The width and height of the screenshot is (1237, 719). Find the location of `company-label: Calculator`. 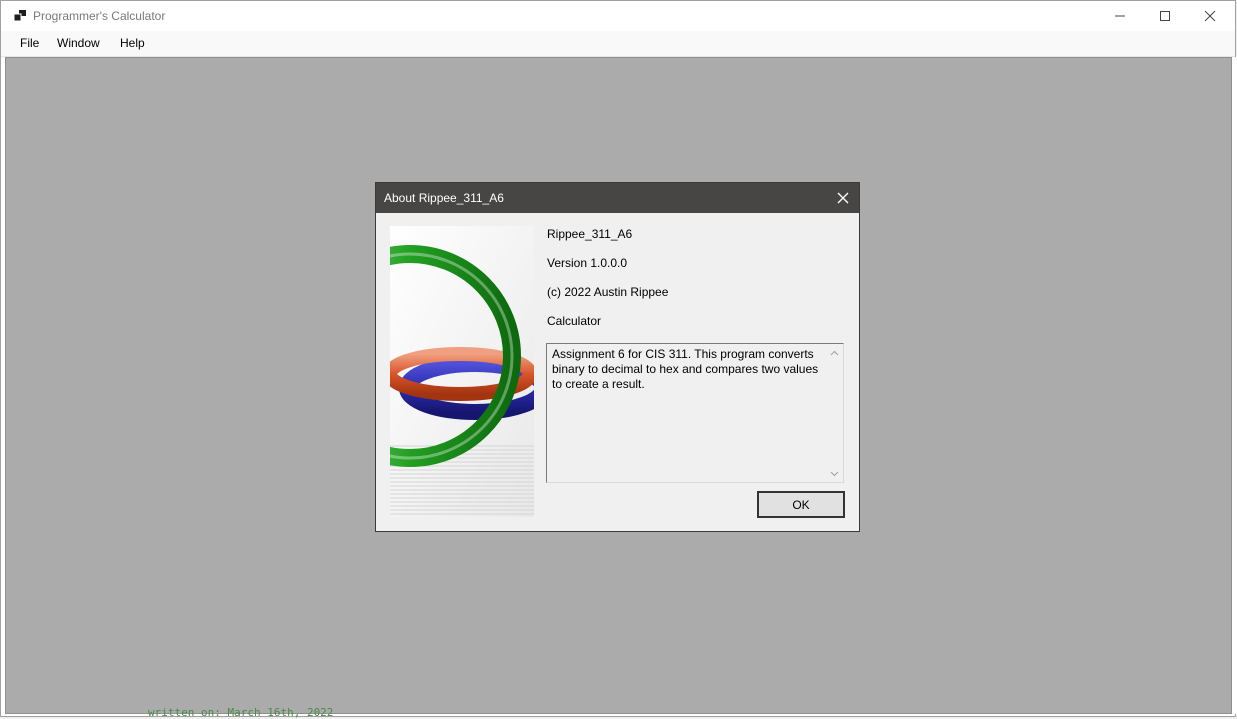

company-label: Calculator is located at coordinates (574, 321).